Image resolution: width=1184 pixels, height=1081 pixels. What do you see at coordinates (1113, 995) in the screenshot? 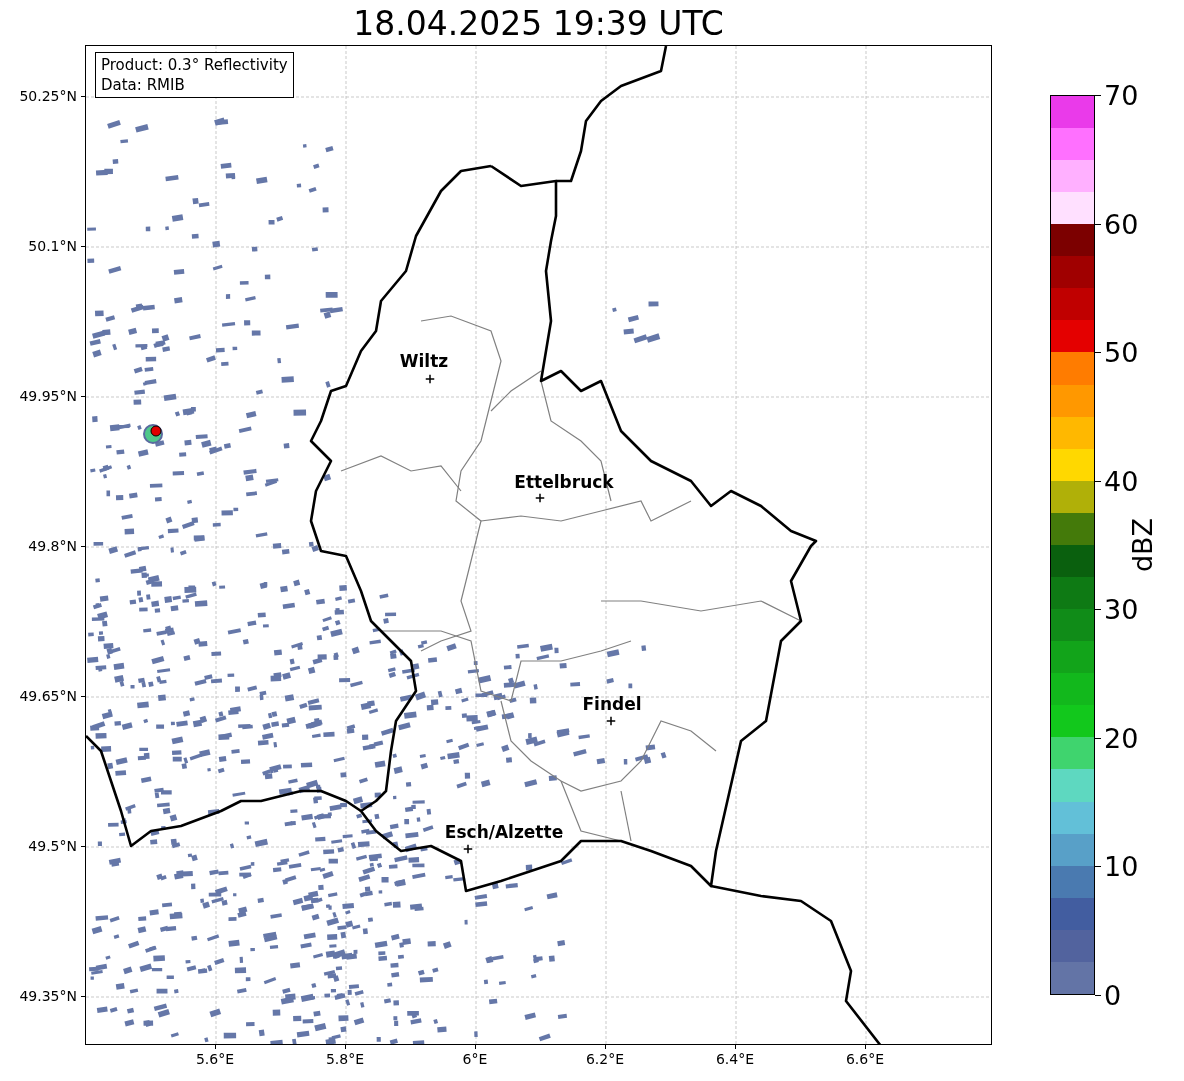
I see `colorbar-tick-label: 0` at bounding box center [1113, 995].